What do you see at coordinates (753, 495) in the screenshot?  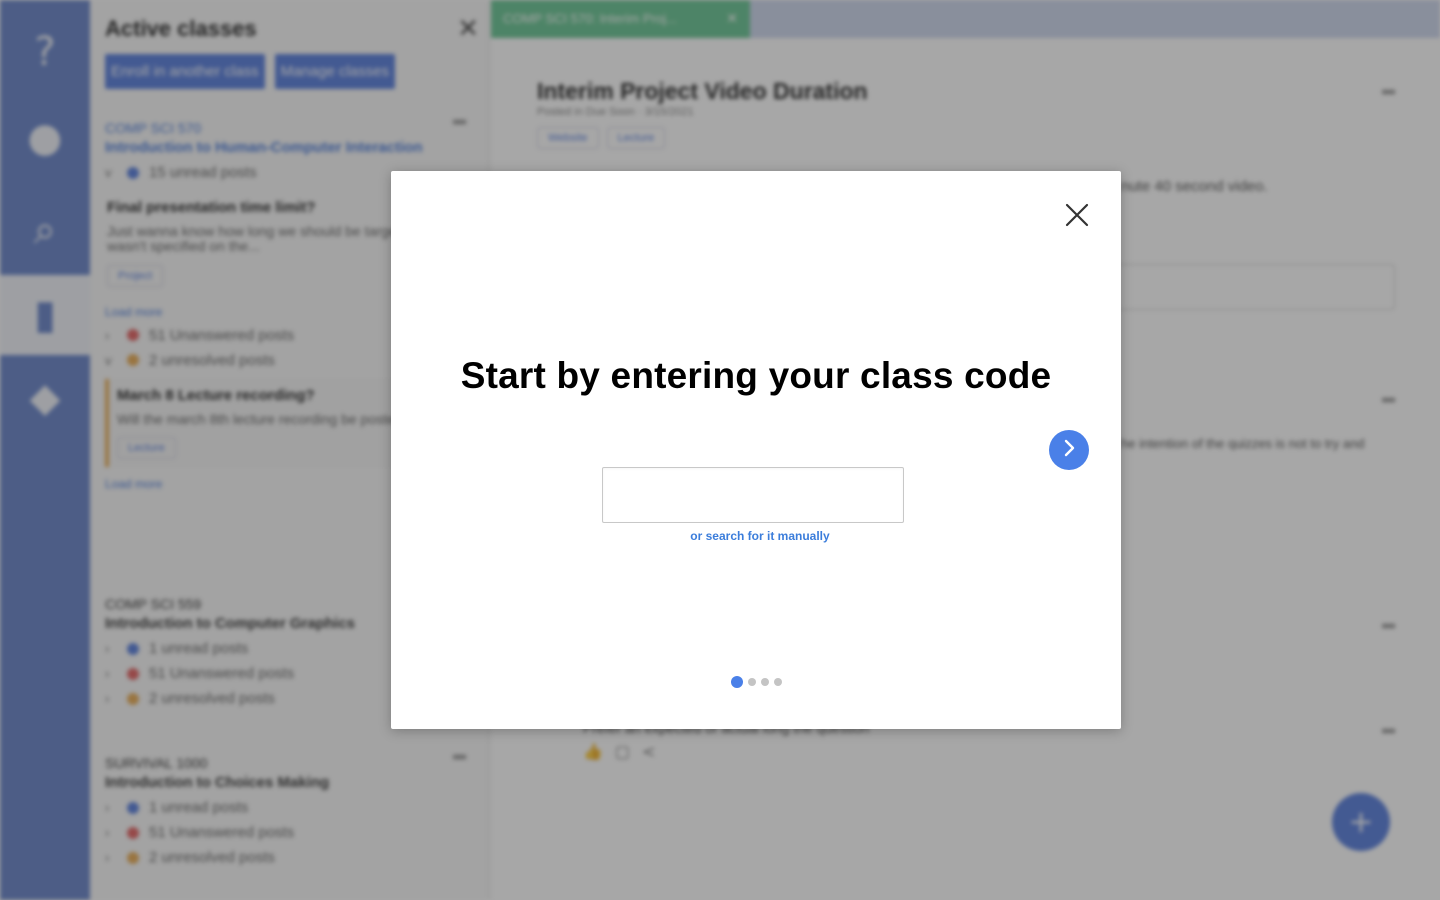 I see `class-code-input` at bounding box center [753, 495].